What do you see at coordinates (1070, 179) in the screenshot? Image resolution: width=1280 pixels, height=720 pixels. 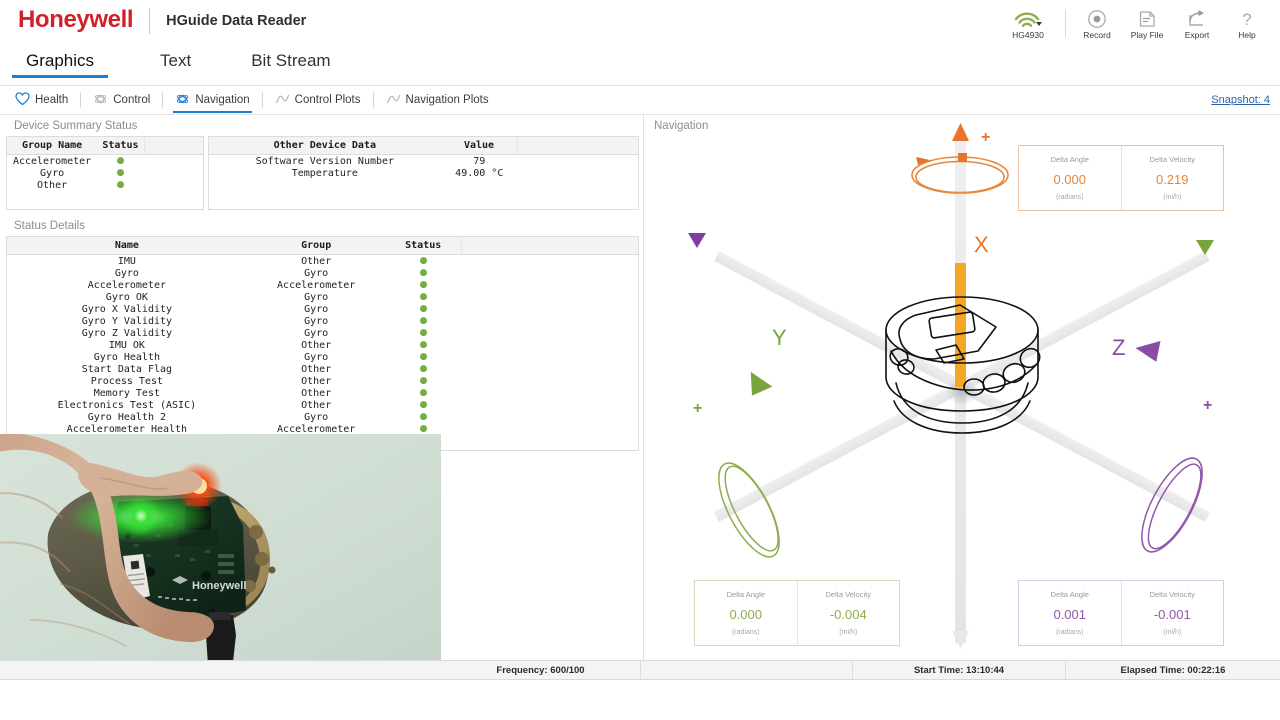 I see `x-delta-angle-value: 0.000` at bounding box center [1070, 179].